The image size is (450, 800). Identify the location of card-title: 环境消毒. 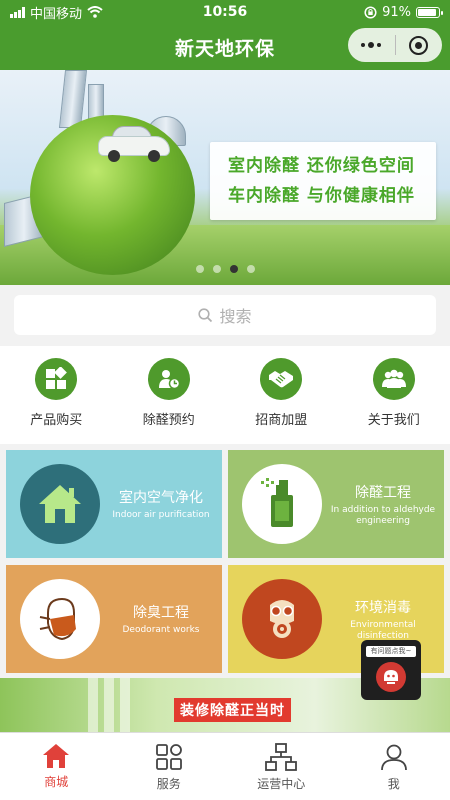
(383, 607).